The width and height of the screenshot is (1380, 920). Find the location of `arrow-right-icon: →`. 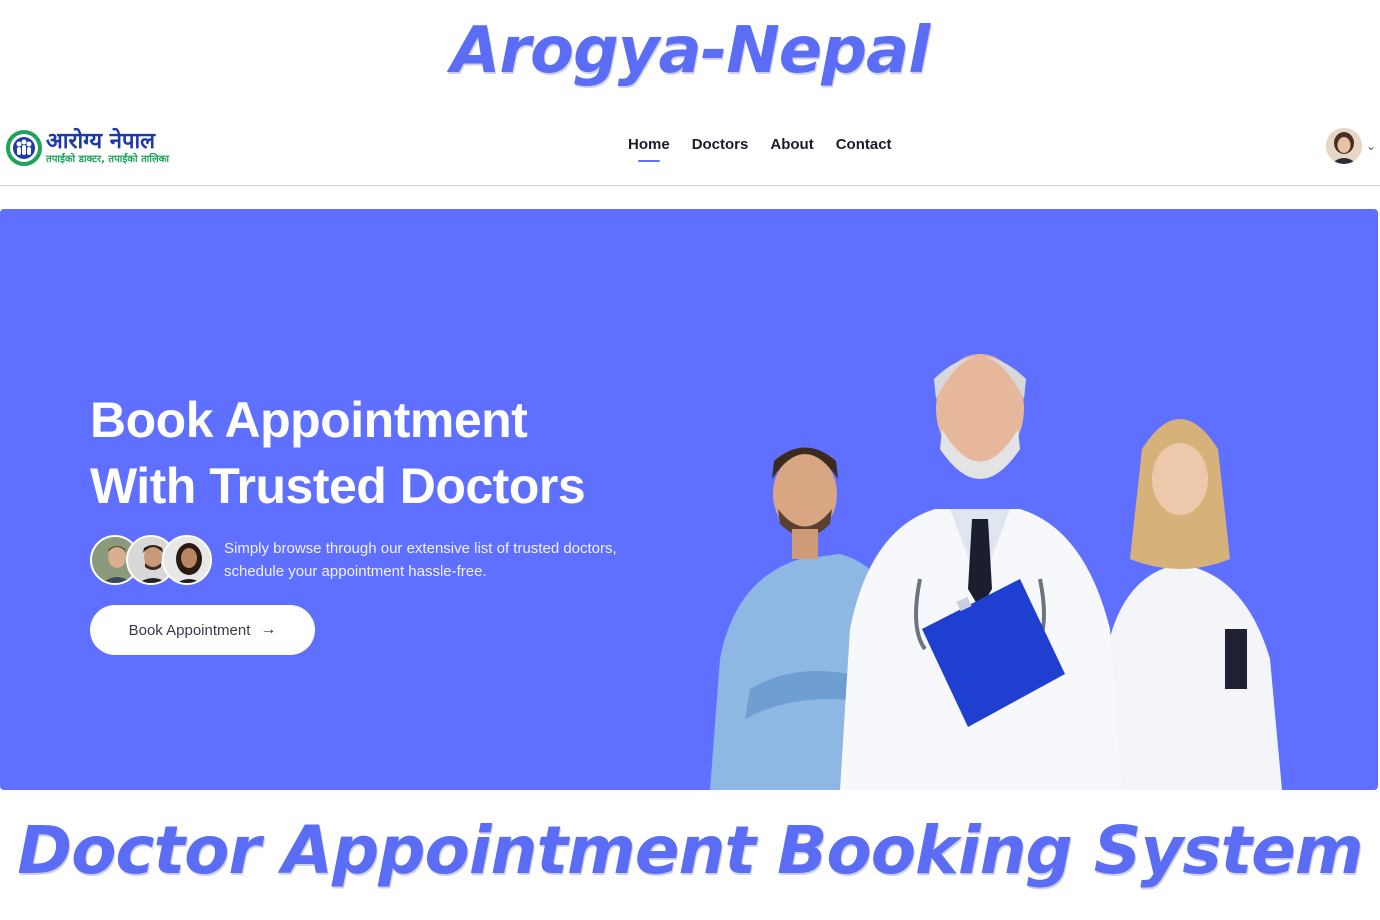

arrow-right-icon: → is located at coordinates (268, 629).